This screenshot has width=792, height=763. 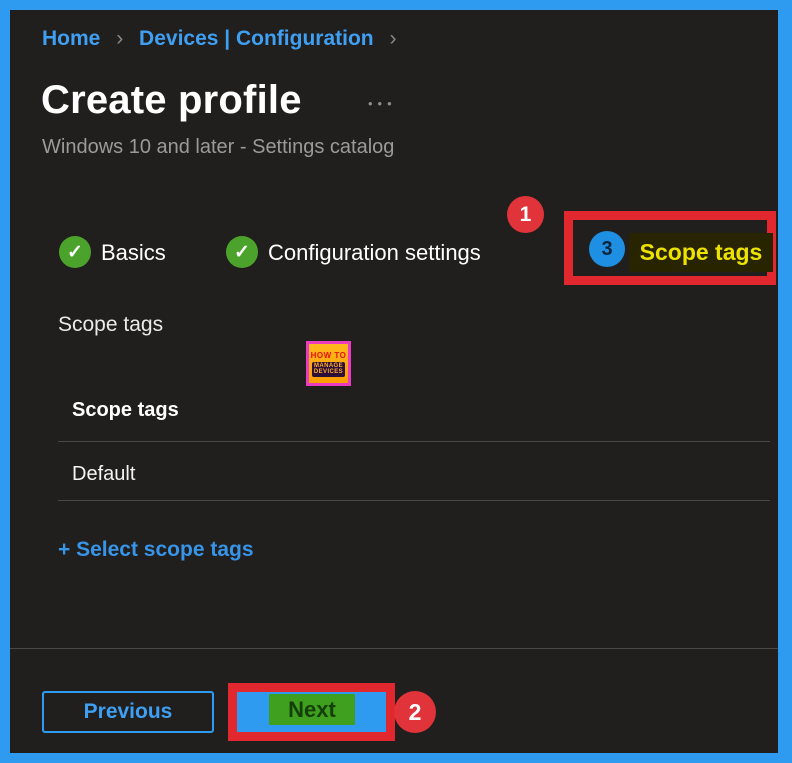 I want to click on tab-basics: Basics, so click(x=133, y=253).